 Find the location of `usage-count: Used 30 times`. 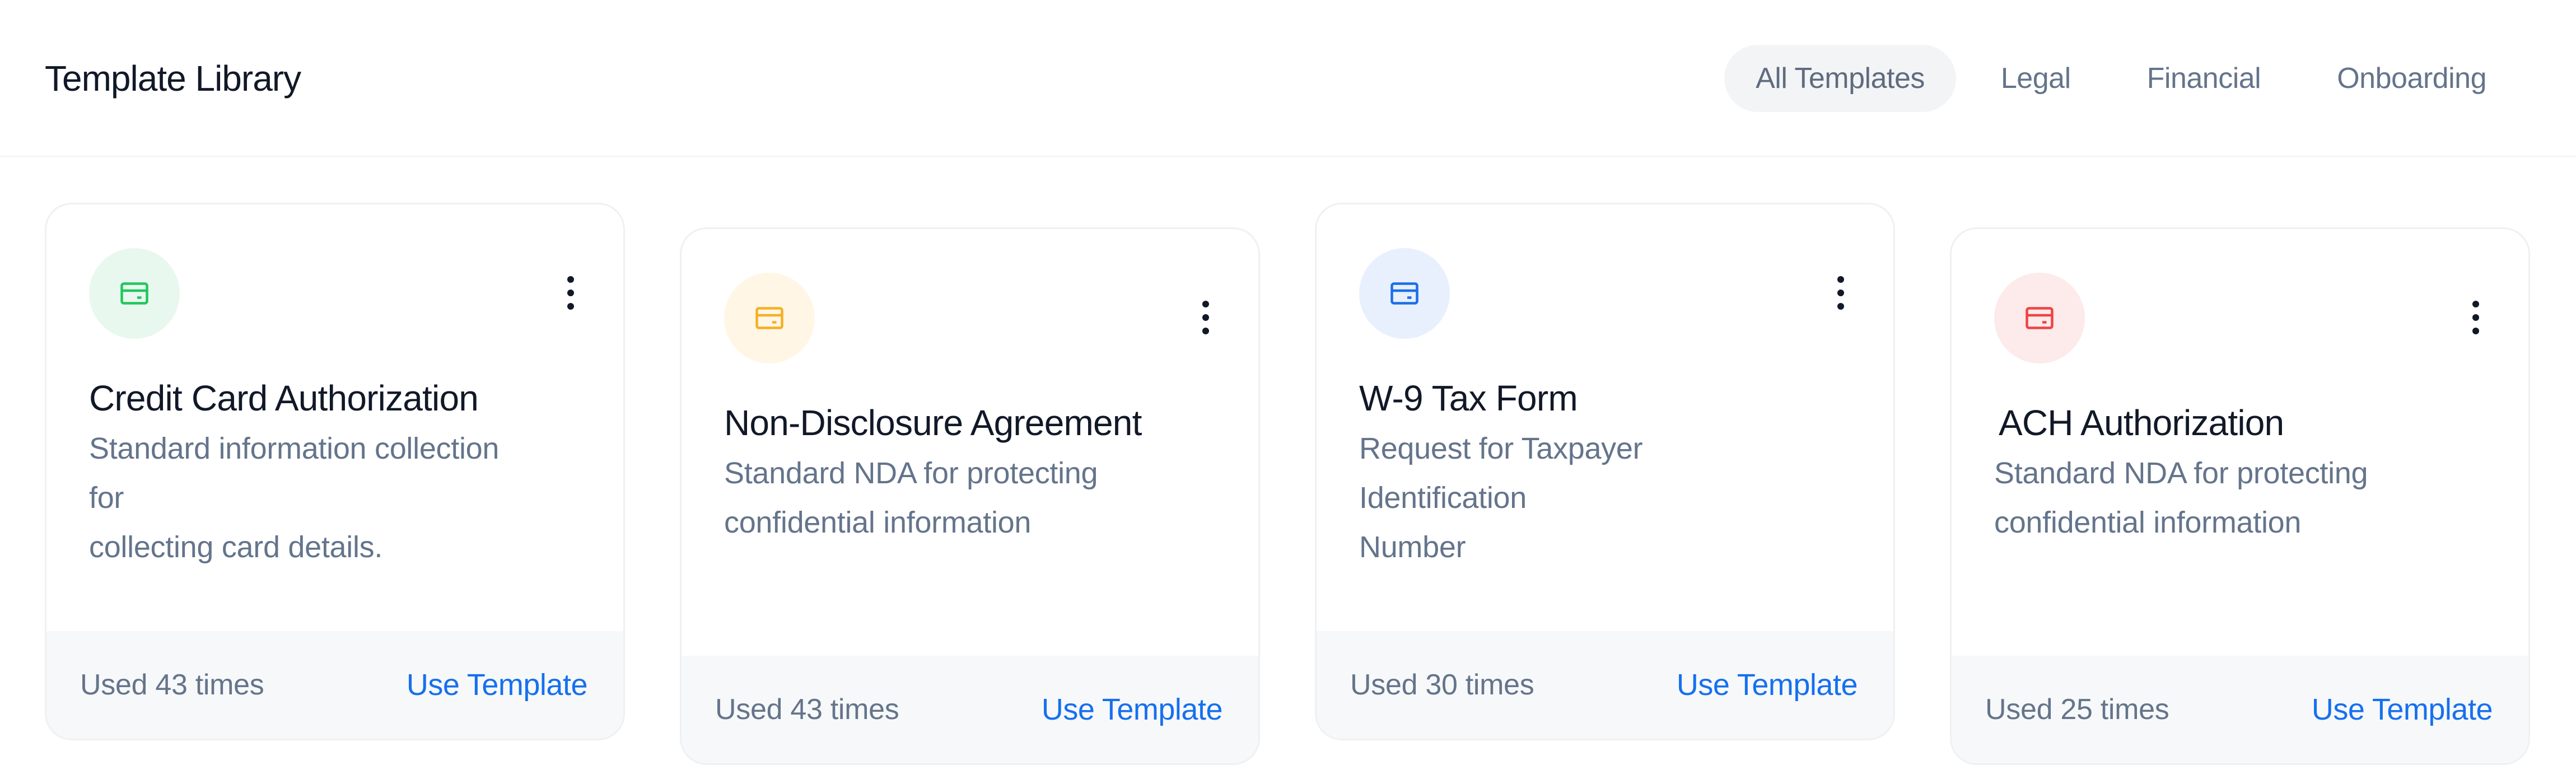

usage-count: Used 30 times is located at coordinates (1442, 685).